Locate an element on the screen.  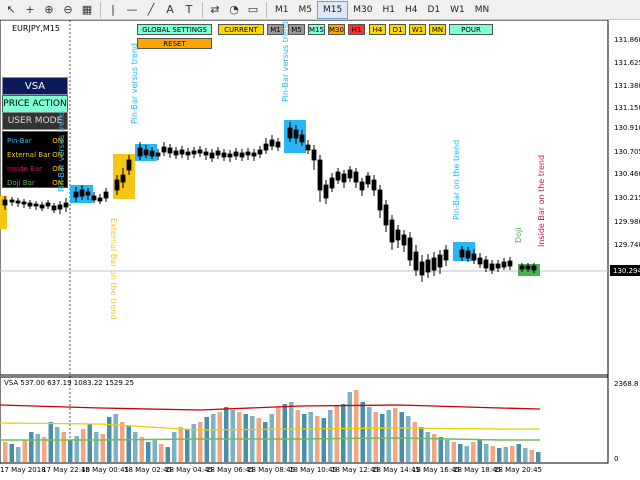
pour-button: POUR is located at coordinates (471, 29).